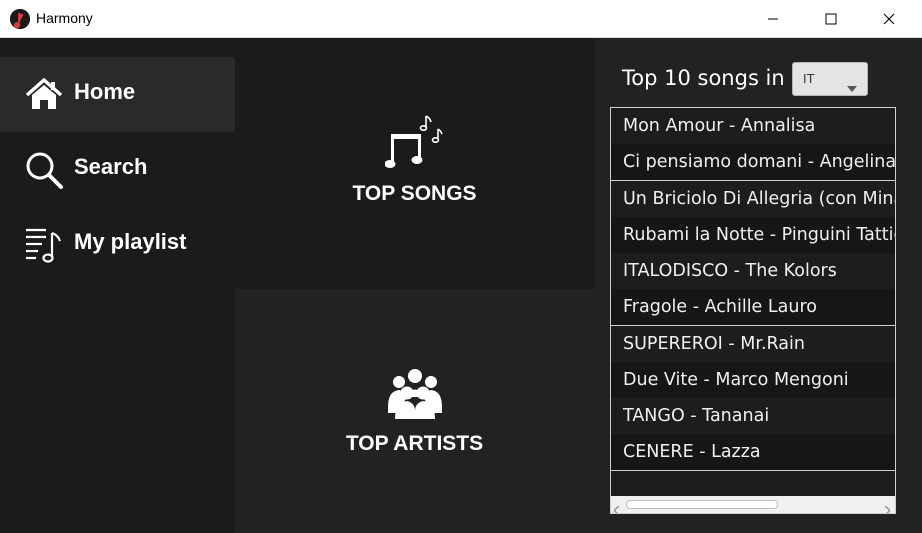 The height and width of the screenshot is (533, 922). Describe the element at coordinates (702, 504) in the screenshot. I see `scrollbar-thumb` at that location.